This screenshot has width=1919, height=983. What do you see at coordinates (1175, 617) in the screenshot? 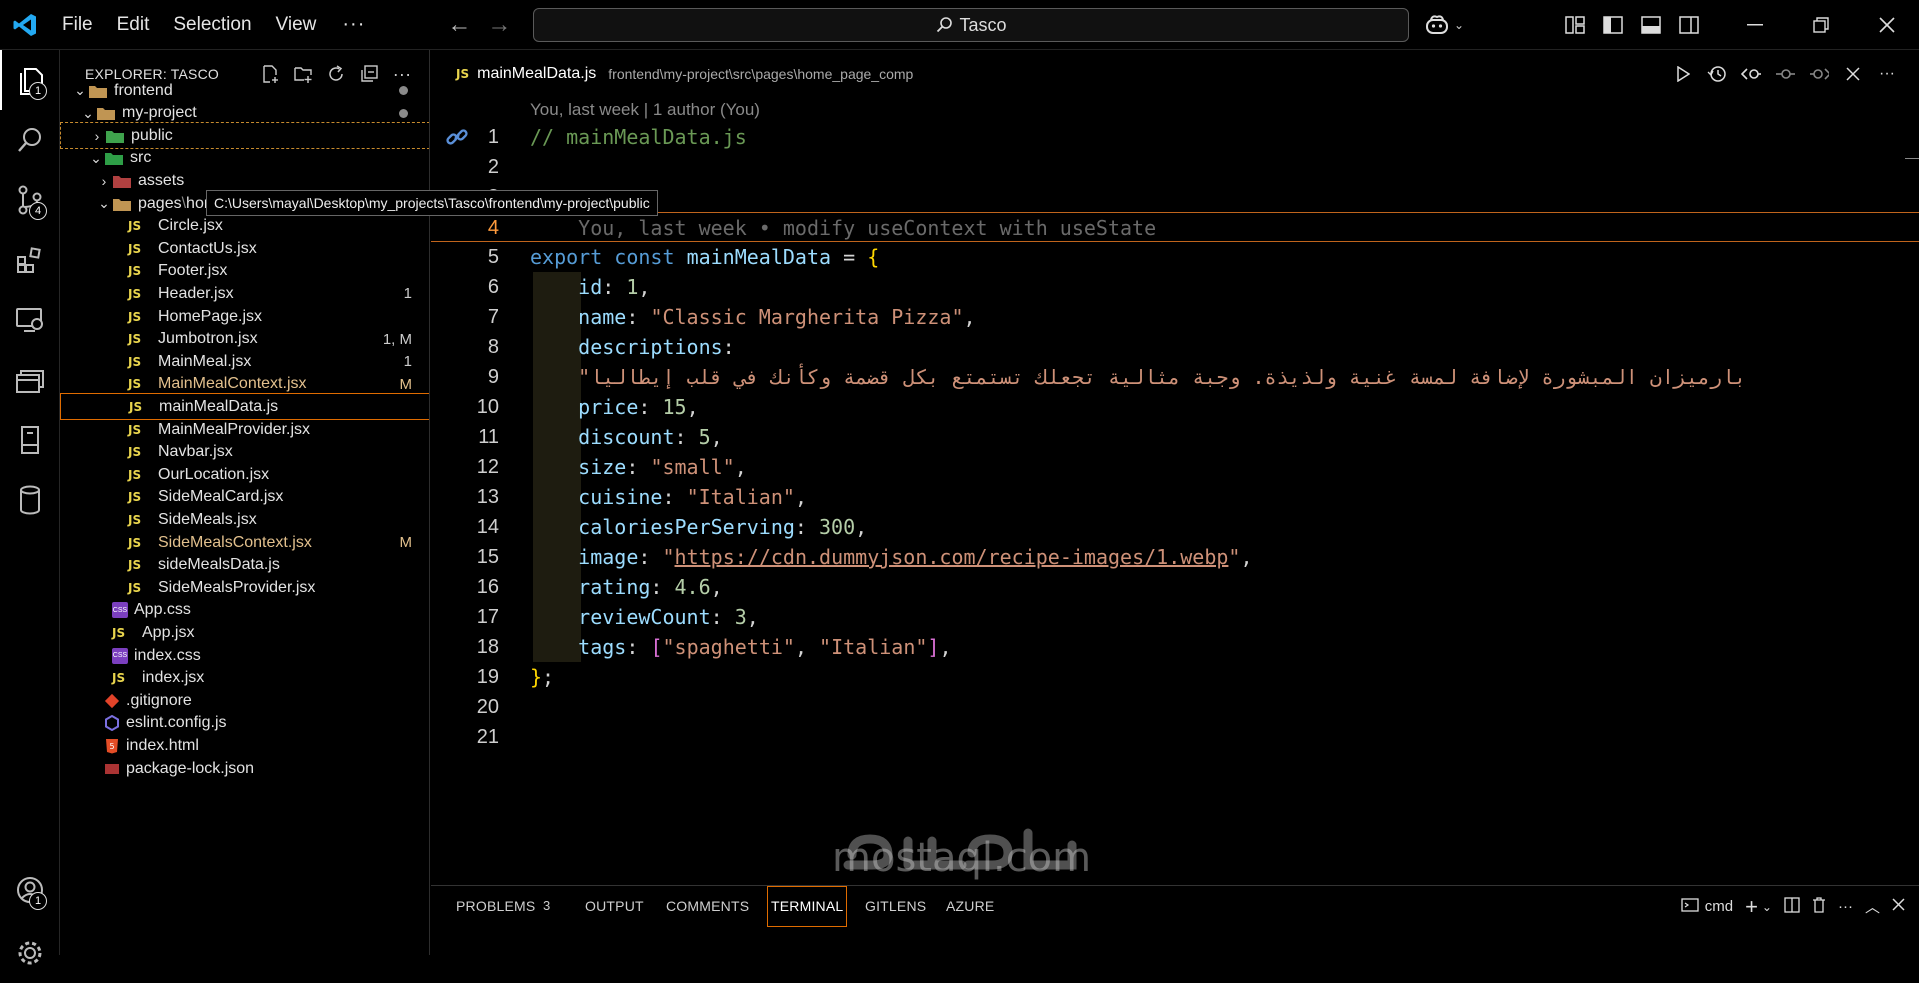
I see `code-line: 17 reviewCount: 3,` at bounding box center [1175, 617].